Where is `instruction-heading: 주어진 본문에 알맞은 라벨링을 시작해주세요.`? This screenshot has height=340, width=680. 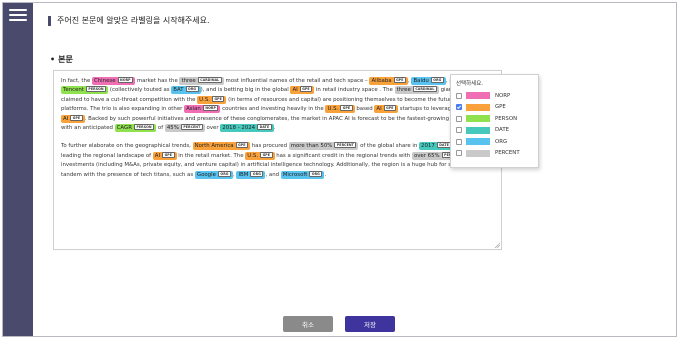 instruction-heading: 주어진 본문에 알맞은 라벨링을 시작해주세요. is located at coordinates (129, 20).